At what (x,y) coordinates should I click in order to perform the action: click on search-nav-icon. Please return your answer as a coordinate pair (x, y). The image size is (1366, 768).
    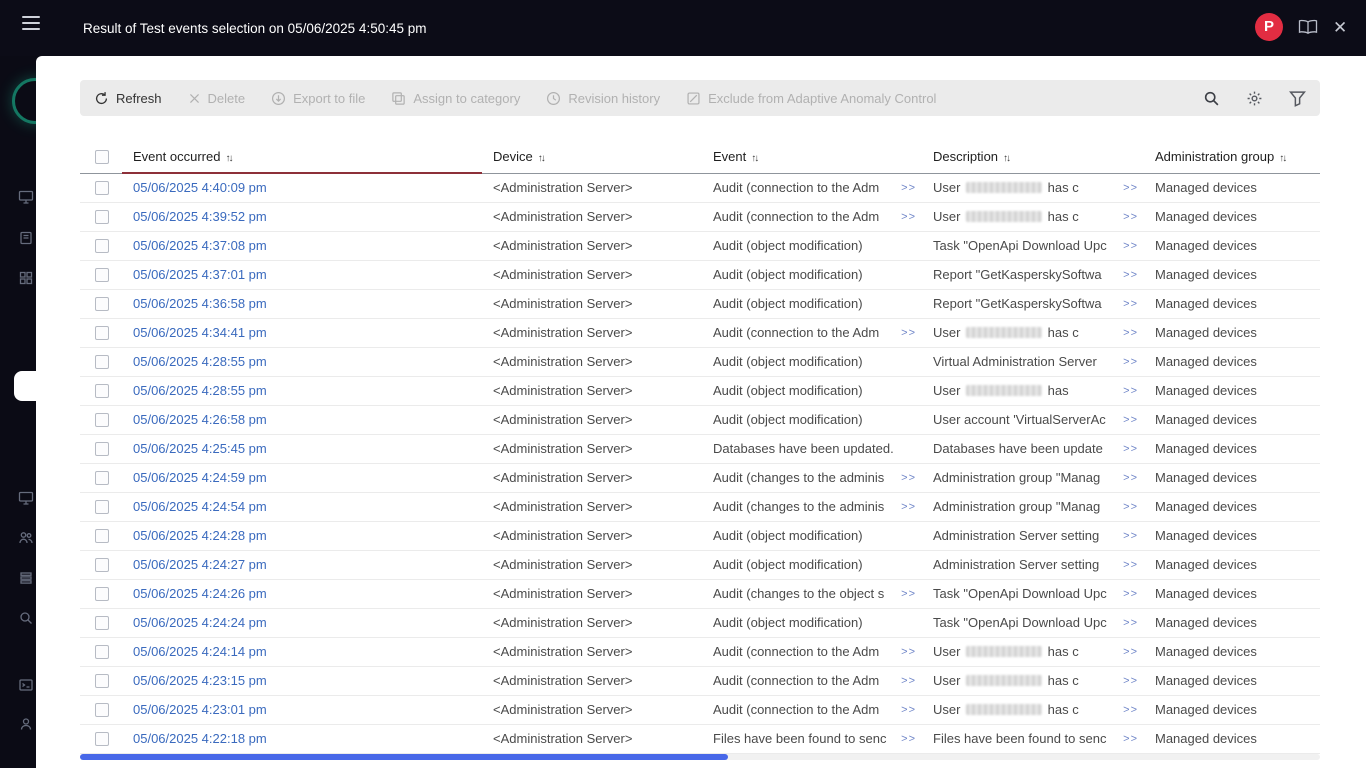
    Looking at the image, I should click on (26, 618).